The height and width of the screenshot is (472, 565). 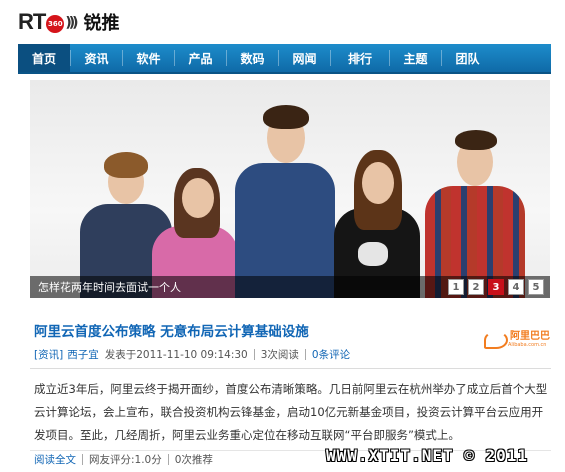 I want to click on watermark: WWW.XTIT.NET © 2011, so click(x=427, y=455).